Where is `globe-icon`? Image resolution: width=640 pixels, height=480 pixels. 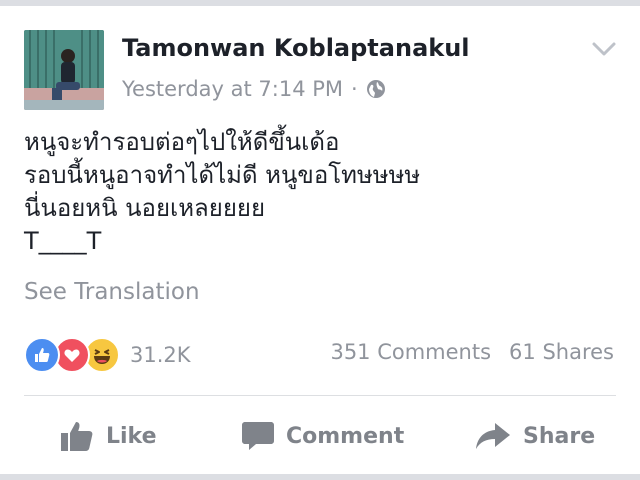
globe-icon is located at coordinates (376, 89).